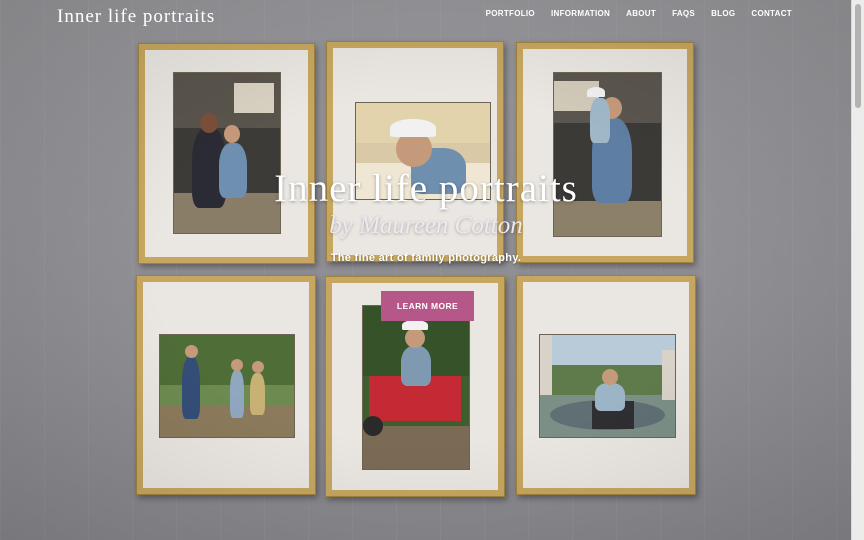 Image resolution: width=864 pixels, height=540 pixels. What do you see at coordinates (416, 387) in the screenshot?
I see `photo-boy-in-red-wagon` at bounding box center [416, 387].